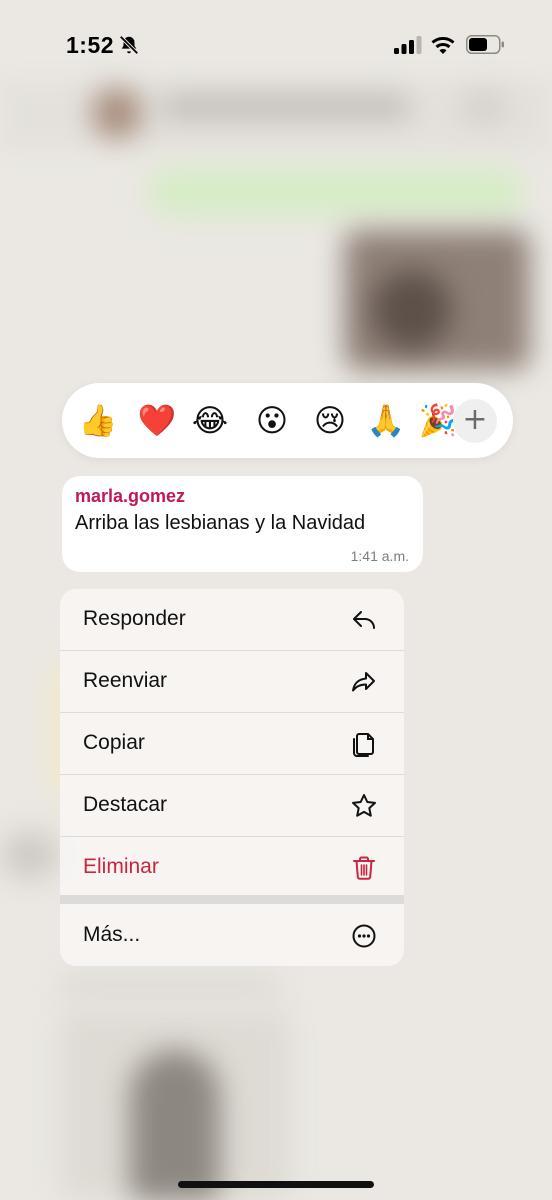 The width and height of the screenshot is (552, 1200). Describe the element at coordinates (364, 620) in the screenshot. I see `reply-icon` at that location.